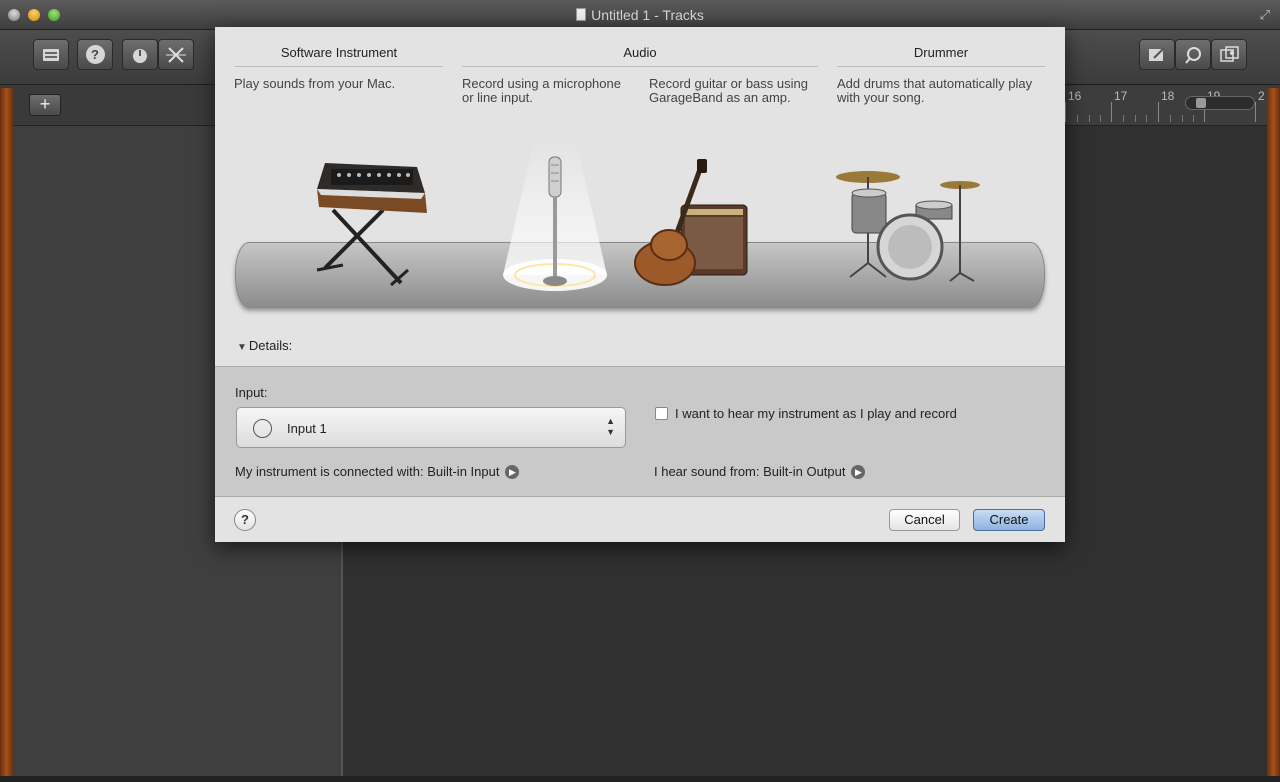  I want to click on timeline-ruler: 16 17 18 19 2, so click(1166, 106).